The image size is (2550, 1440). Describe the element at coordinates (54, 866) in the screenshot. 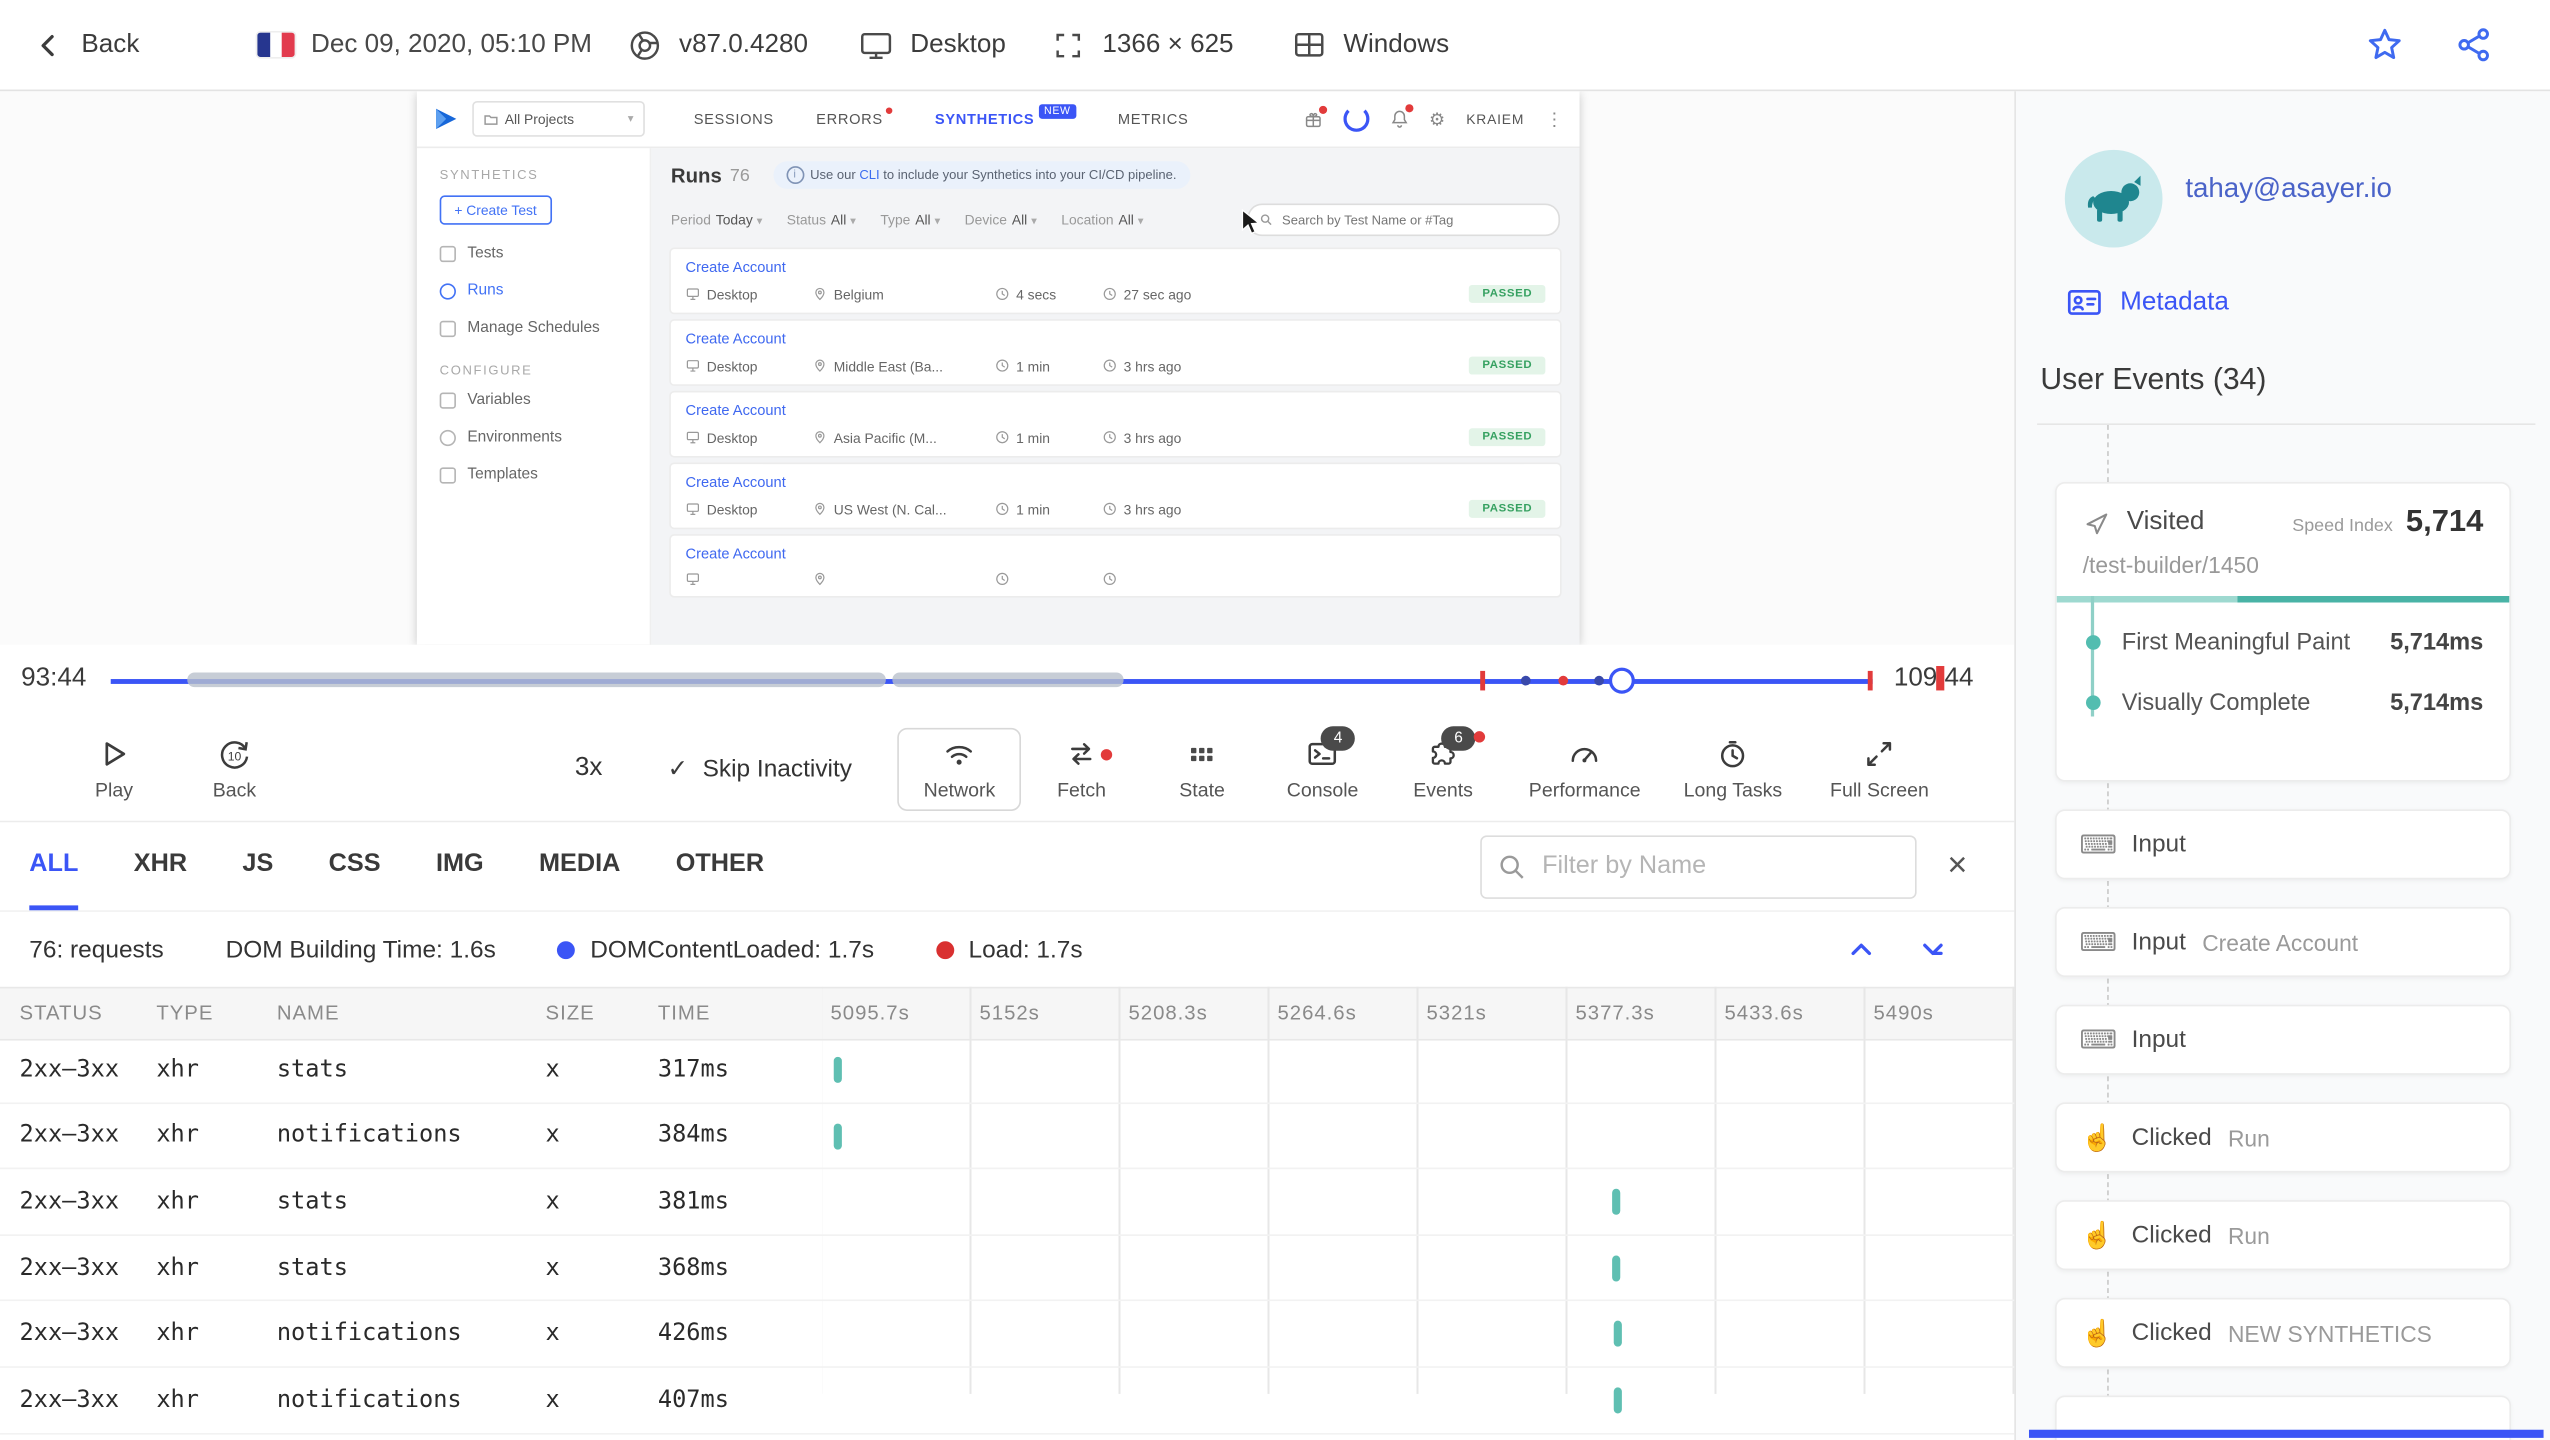

I see `network-tab: ALL` at that location.